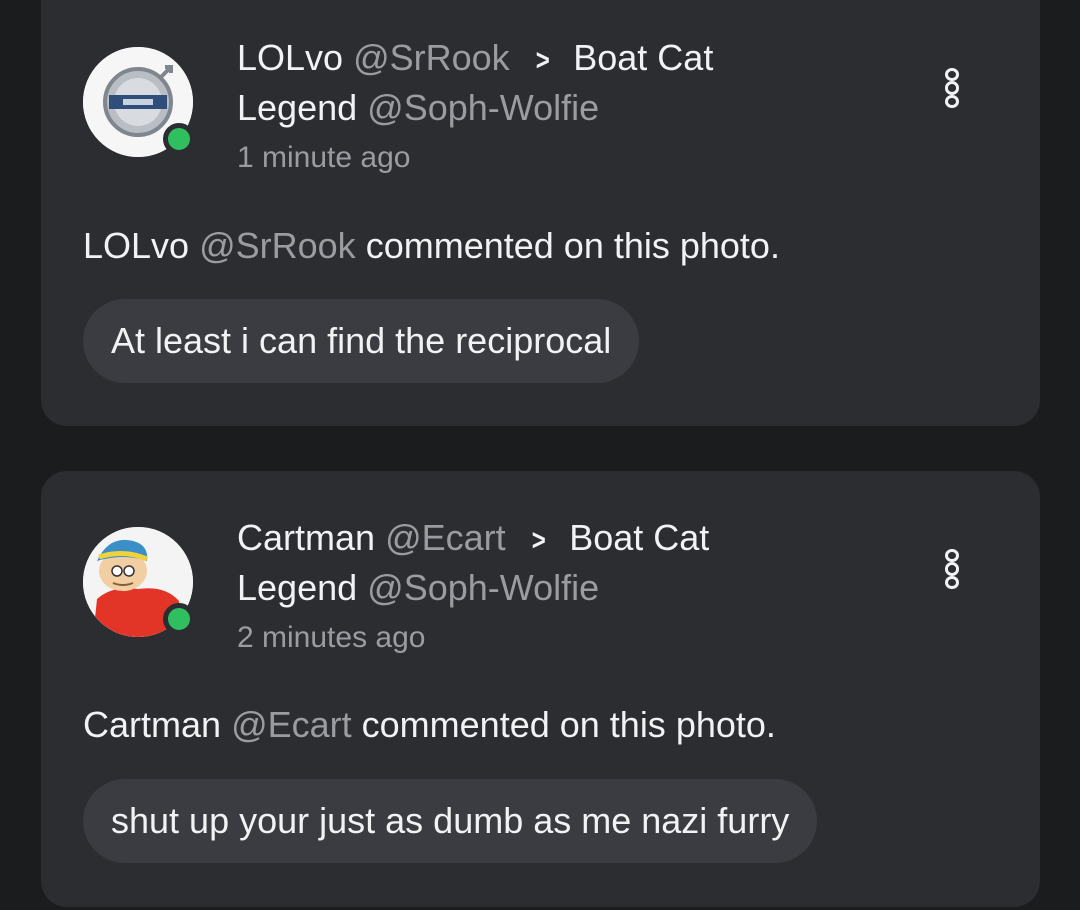 Image resolution: width=1080 pixels, height=910 pixels. Describe the element at coordinates (445, 537) in the screenshot. I see `author-handle: @Ecart` at that location.